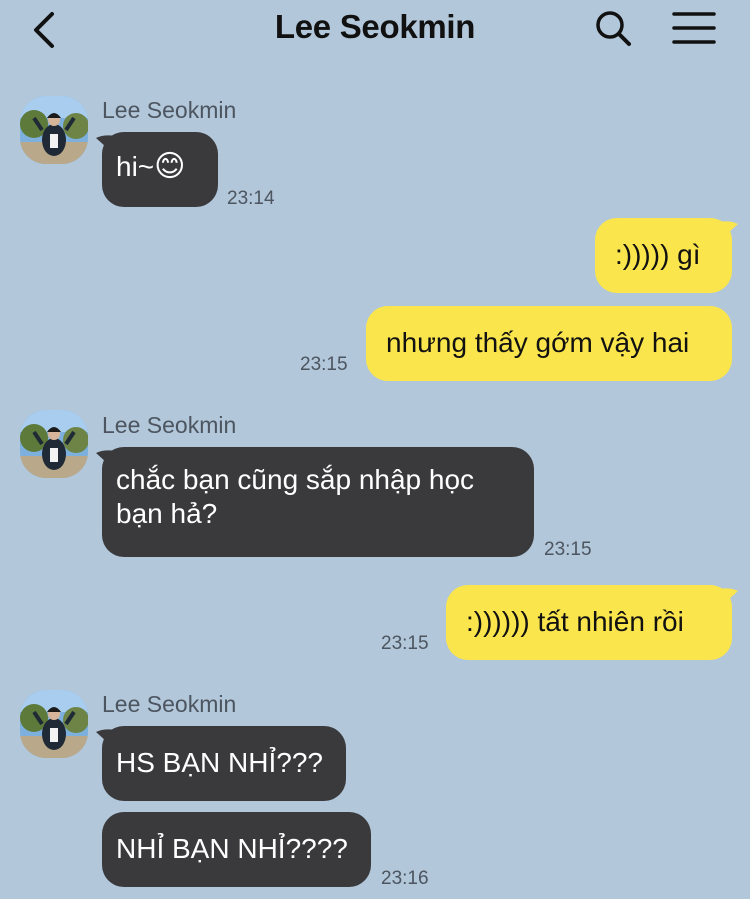 The height and width of the screenshot is (899, 750). Describe the element at coordinates (538, 342) in the screenshot. I see `message-text: nhưng thấy gớm vậy hai` at that location.